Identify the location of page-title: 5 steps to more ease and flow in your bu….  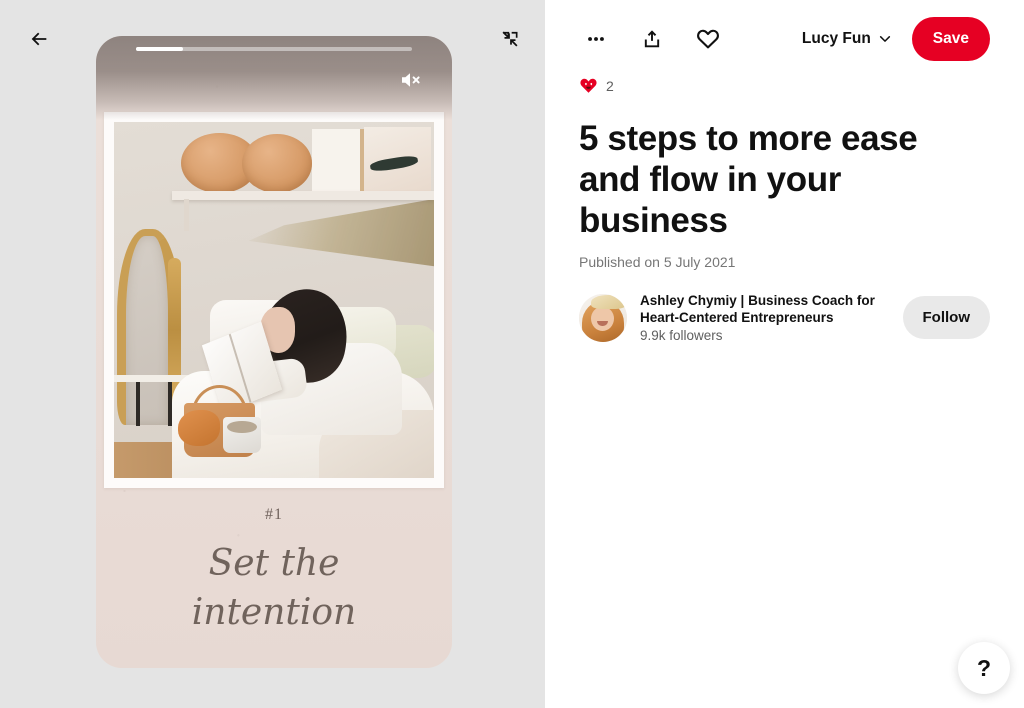
(748, 179).